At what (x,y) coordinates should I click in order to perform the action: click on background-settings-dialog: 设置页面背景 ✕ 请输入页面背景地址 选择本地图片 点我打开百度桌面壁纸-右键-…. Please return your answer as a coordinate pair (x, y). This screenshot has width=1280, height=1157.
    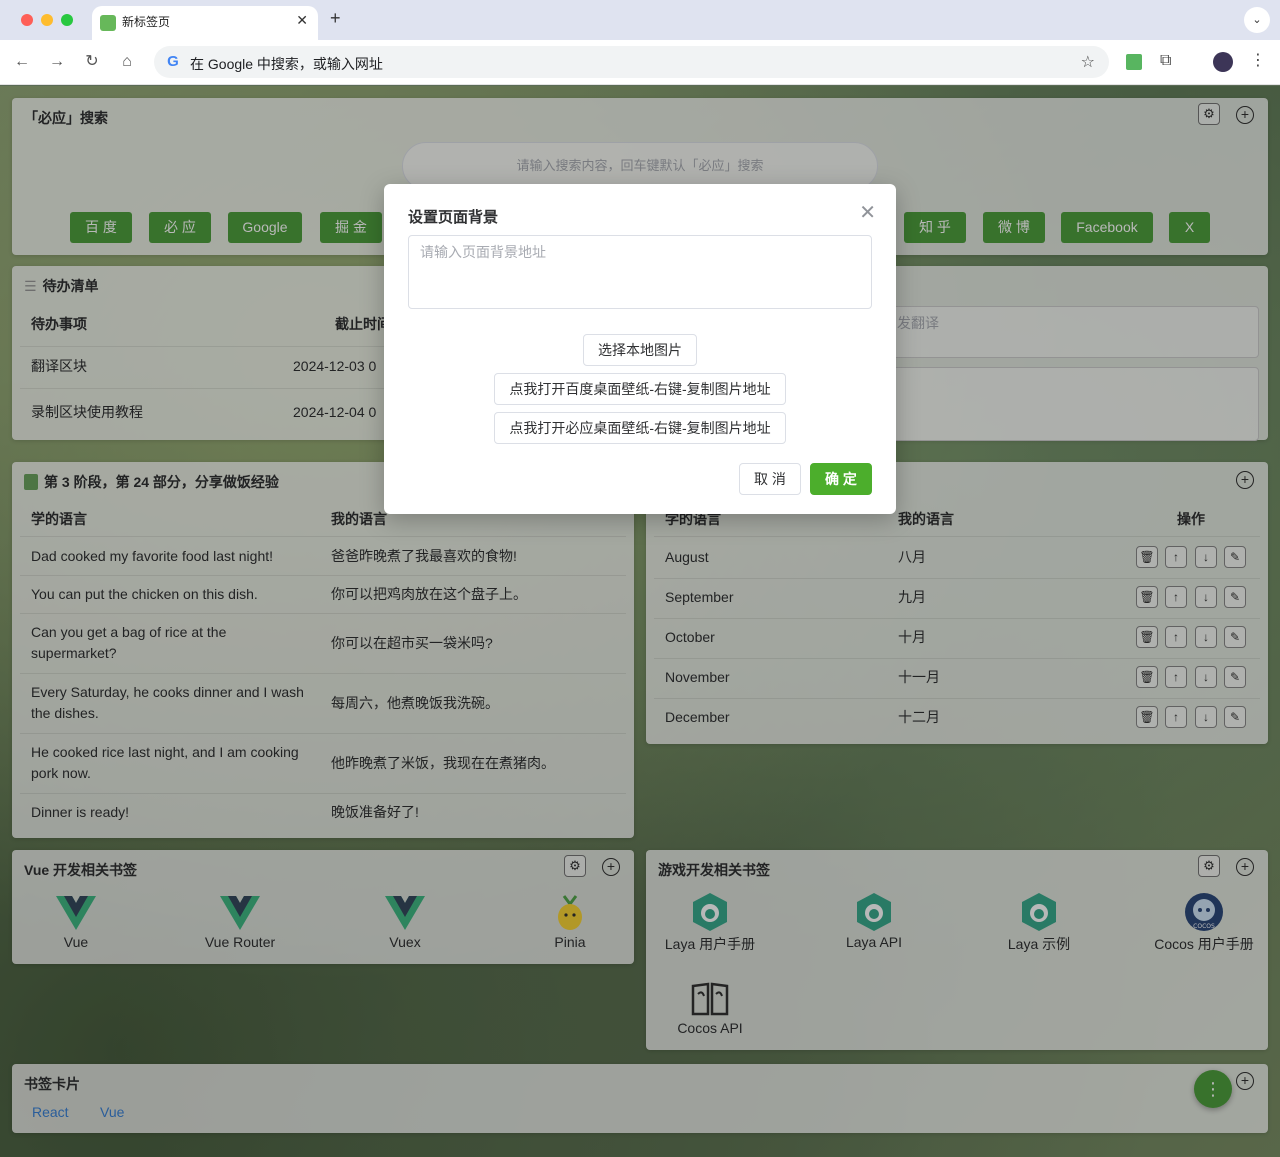
    Looking at the image, I should click on (640, 349).